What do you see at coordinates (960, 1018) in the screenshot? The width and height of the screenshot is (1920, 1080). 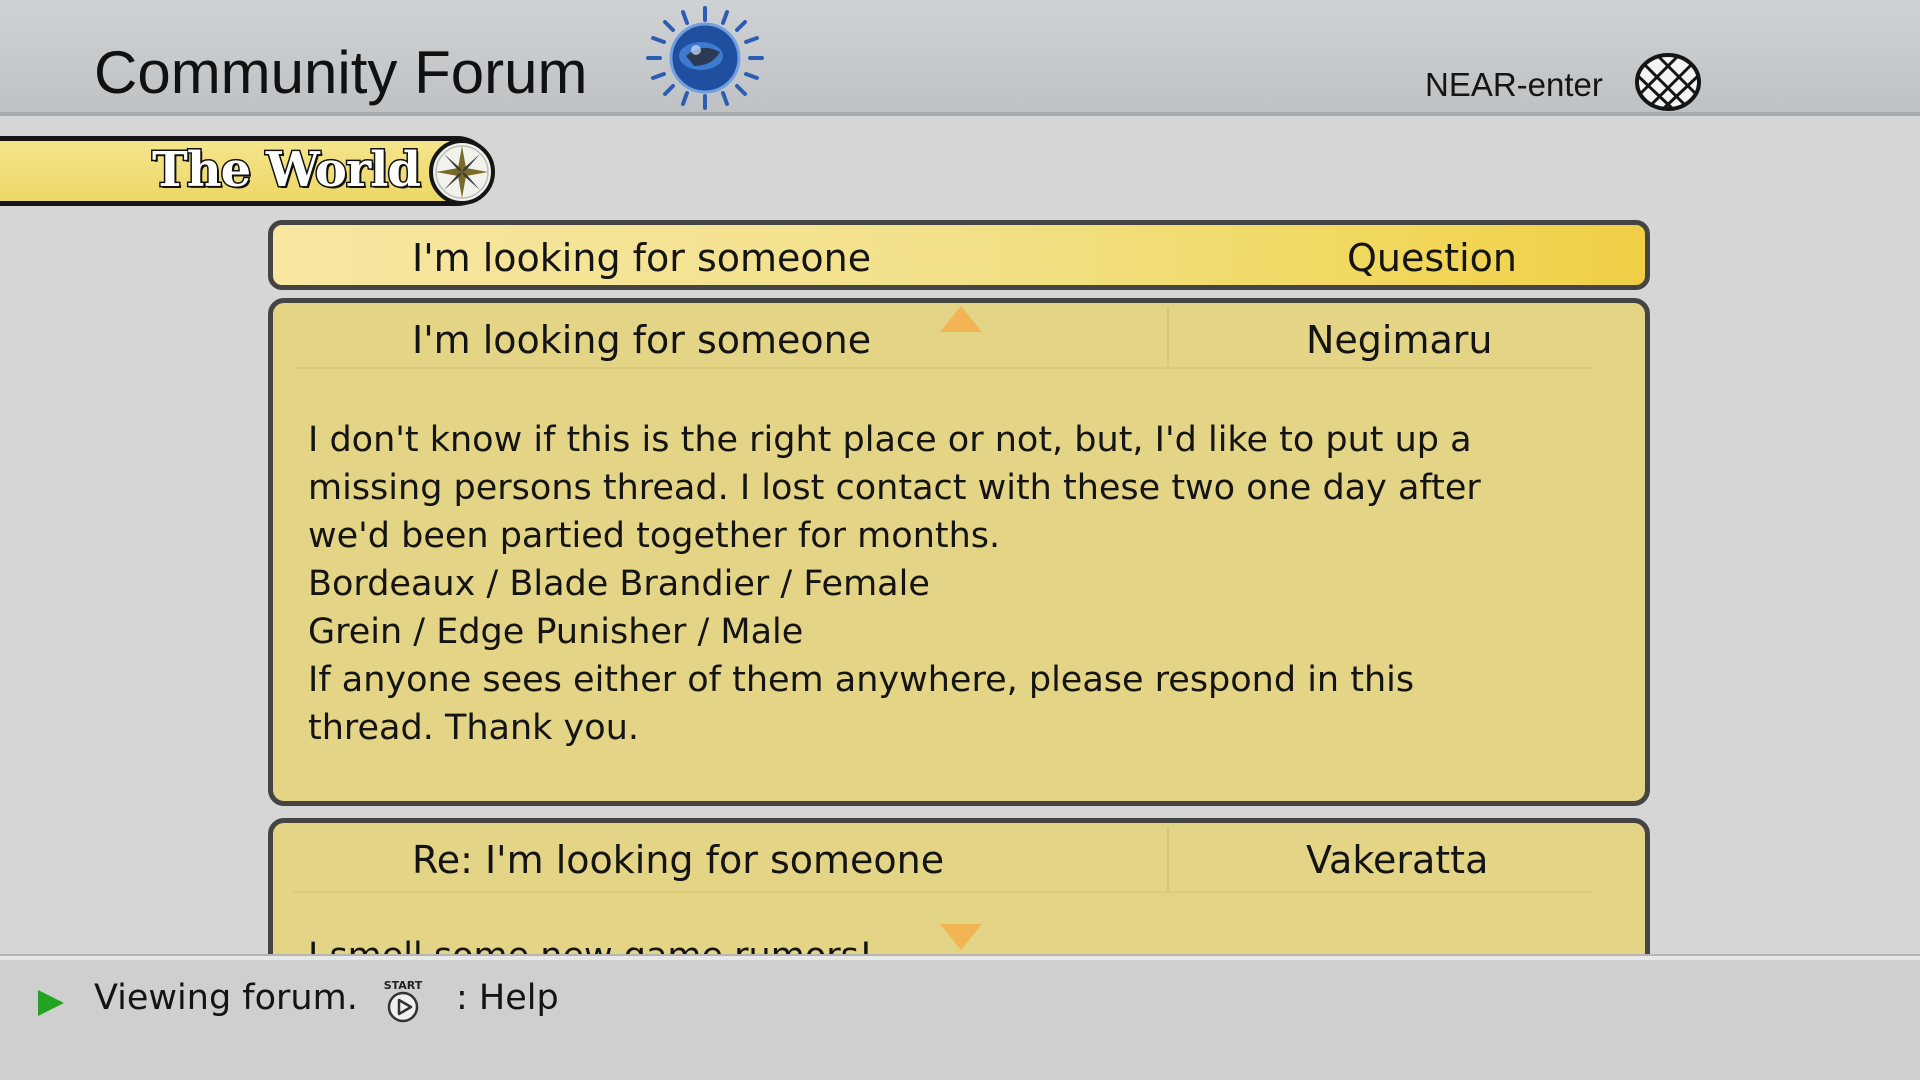 I see `status-bar` at bounding box center [960, 1018].